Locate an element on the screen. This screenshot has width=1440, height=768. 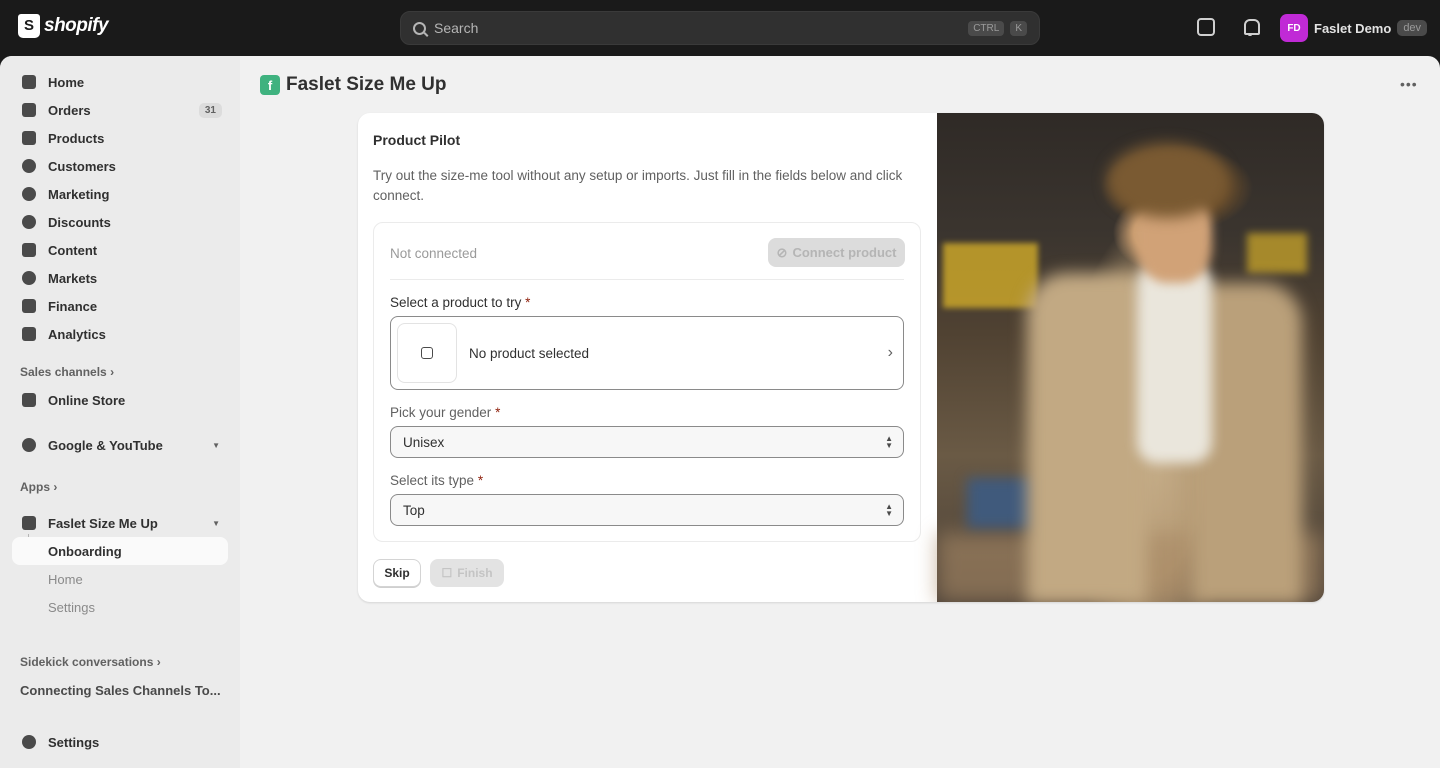
sidebar-subitem-onboarding: Onboarding is located at coordinates (120, 551).